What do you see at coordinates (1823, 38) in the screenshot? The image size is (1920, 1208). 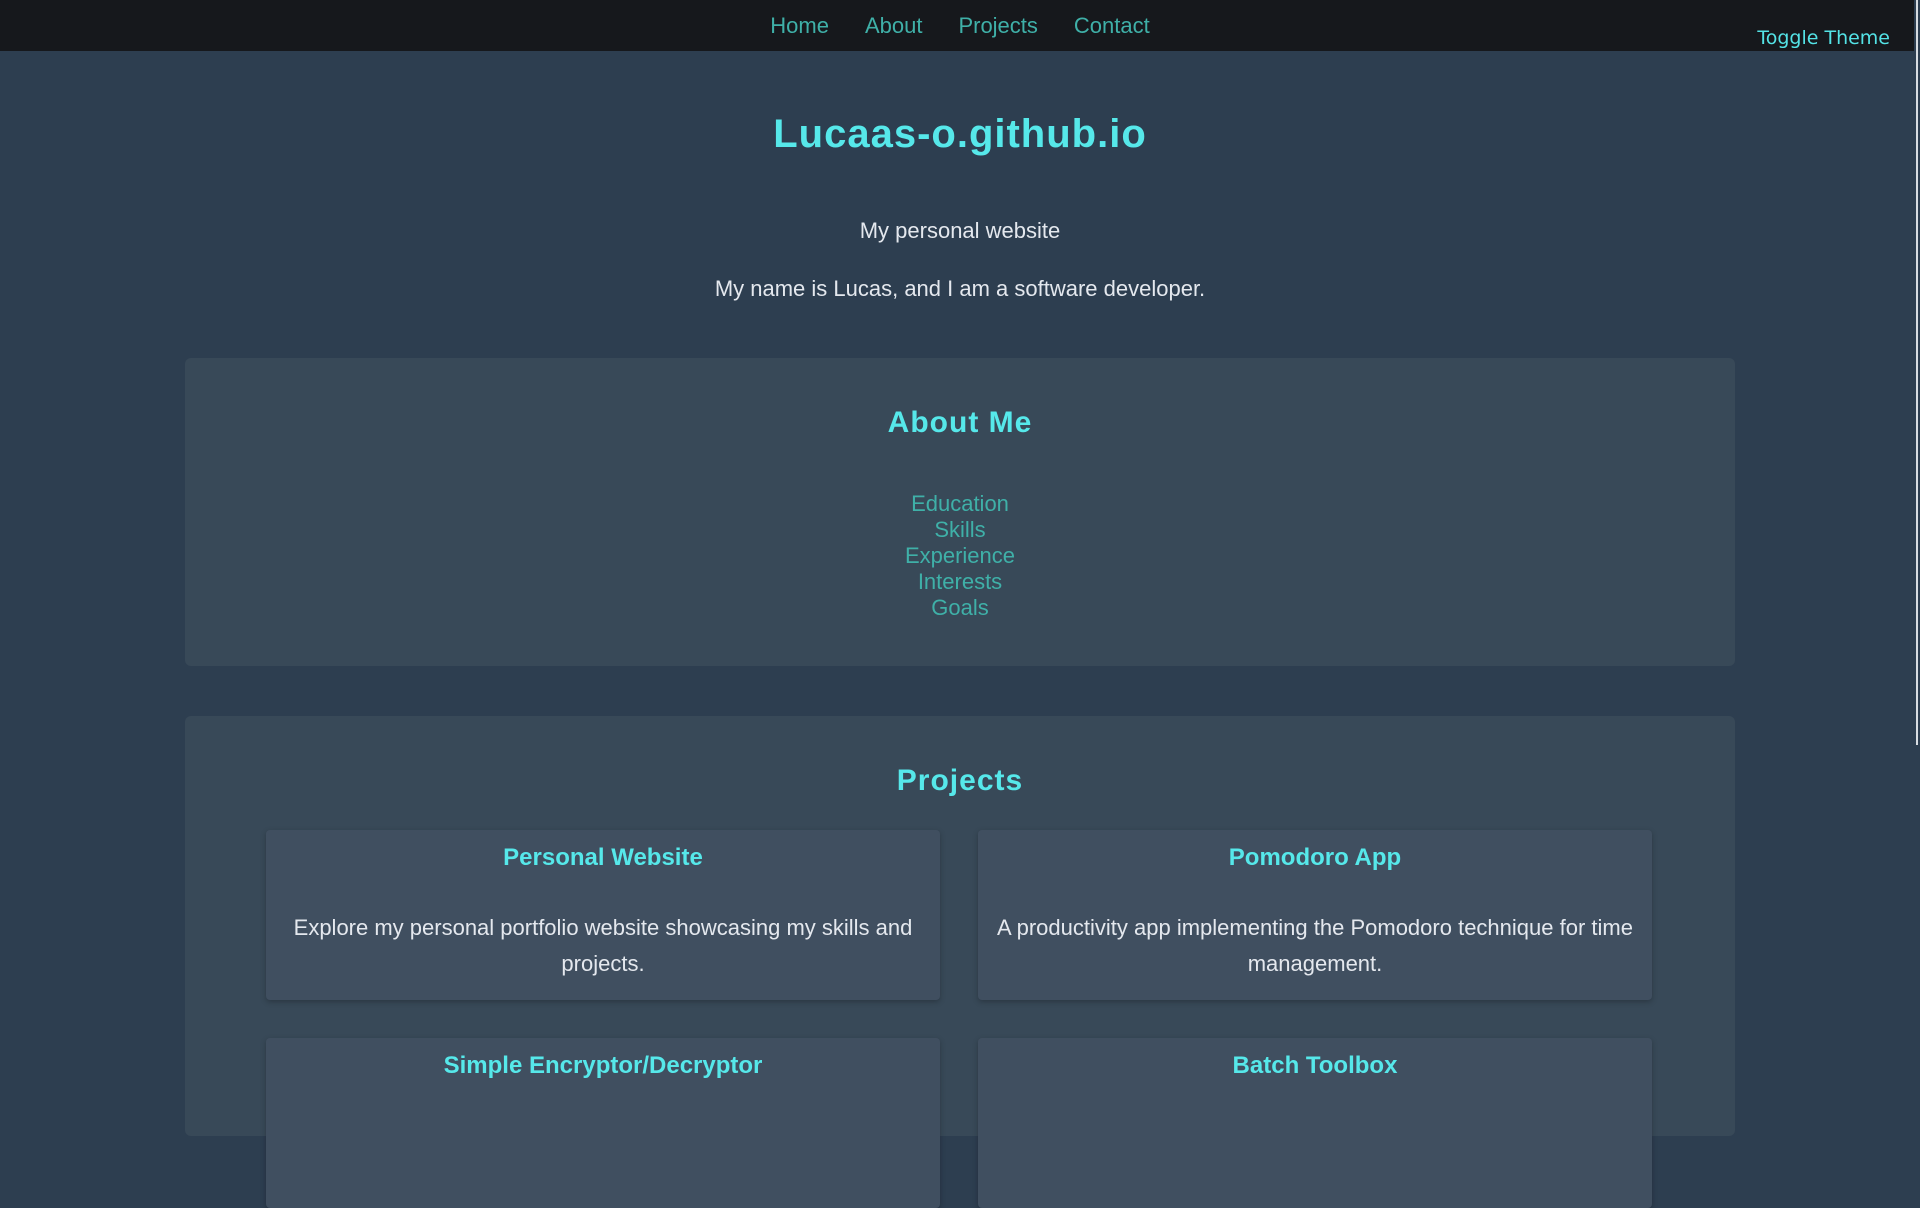 I see `toggle-theme-button: Toggle Theme` at bounding box center [1823, 38].